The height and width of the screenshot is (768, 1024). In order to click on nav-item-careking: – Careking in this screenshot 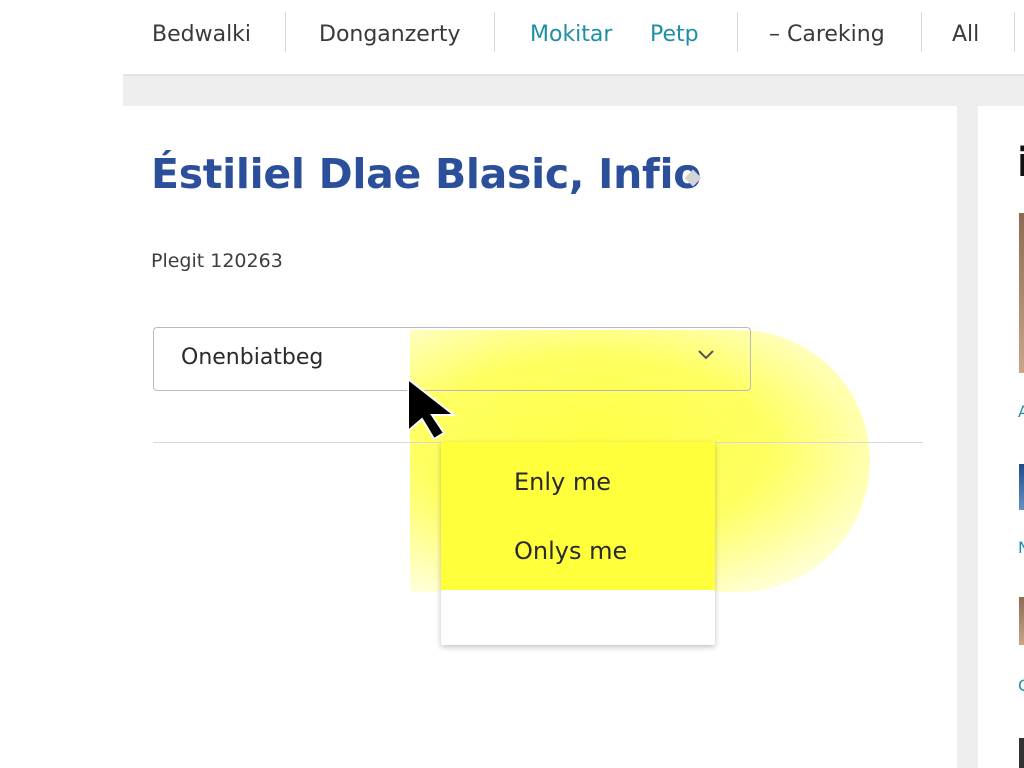, I will do `click(827, 35)`.